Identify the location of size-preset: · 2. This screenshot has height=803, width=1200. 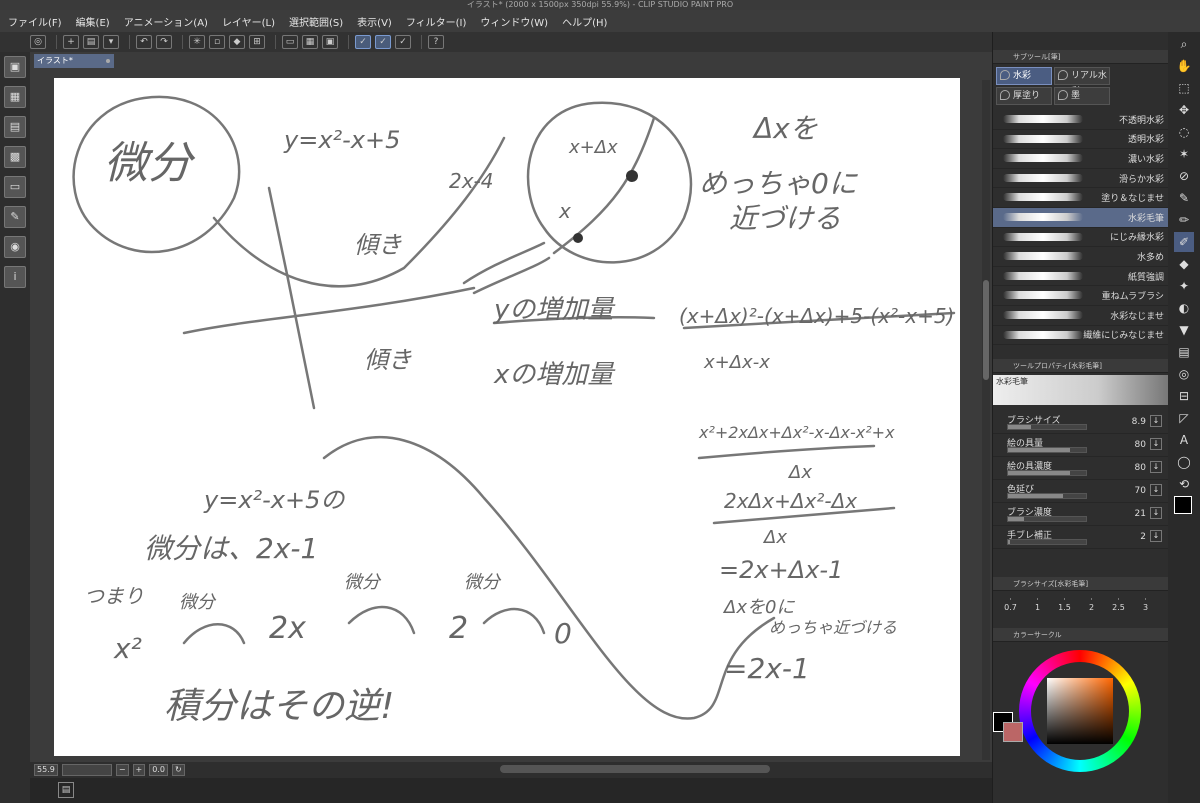
(1091, 603).